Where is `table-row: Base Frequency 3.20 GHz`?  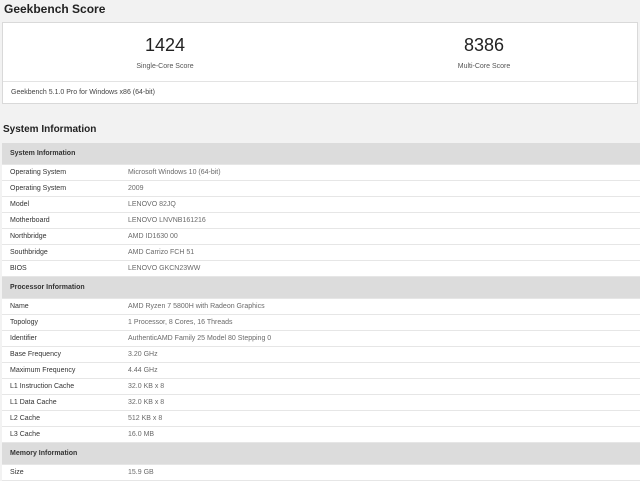
table-row: Base Frequency 3.20 GHz is located at coordinates (321, 354).